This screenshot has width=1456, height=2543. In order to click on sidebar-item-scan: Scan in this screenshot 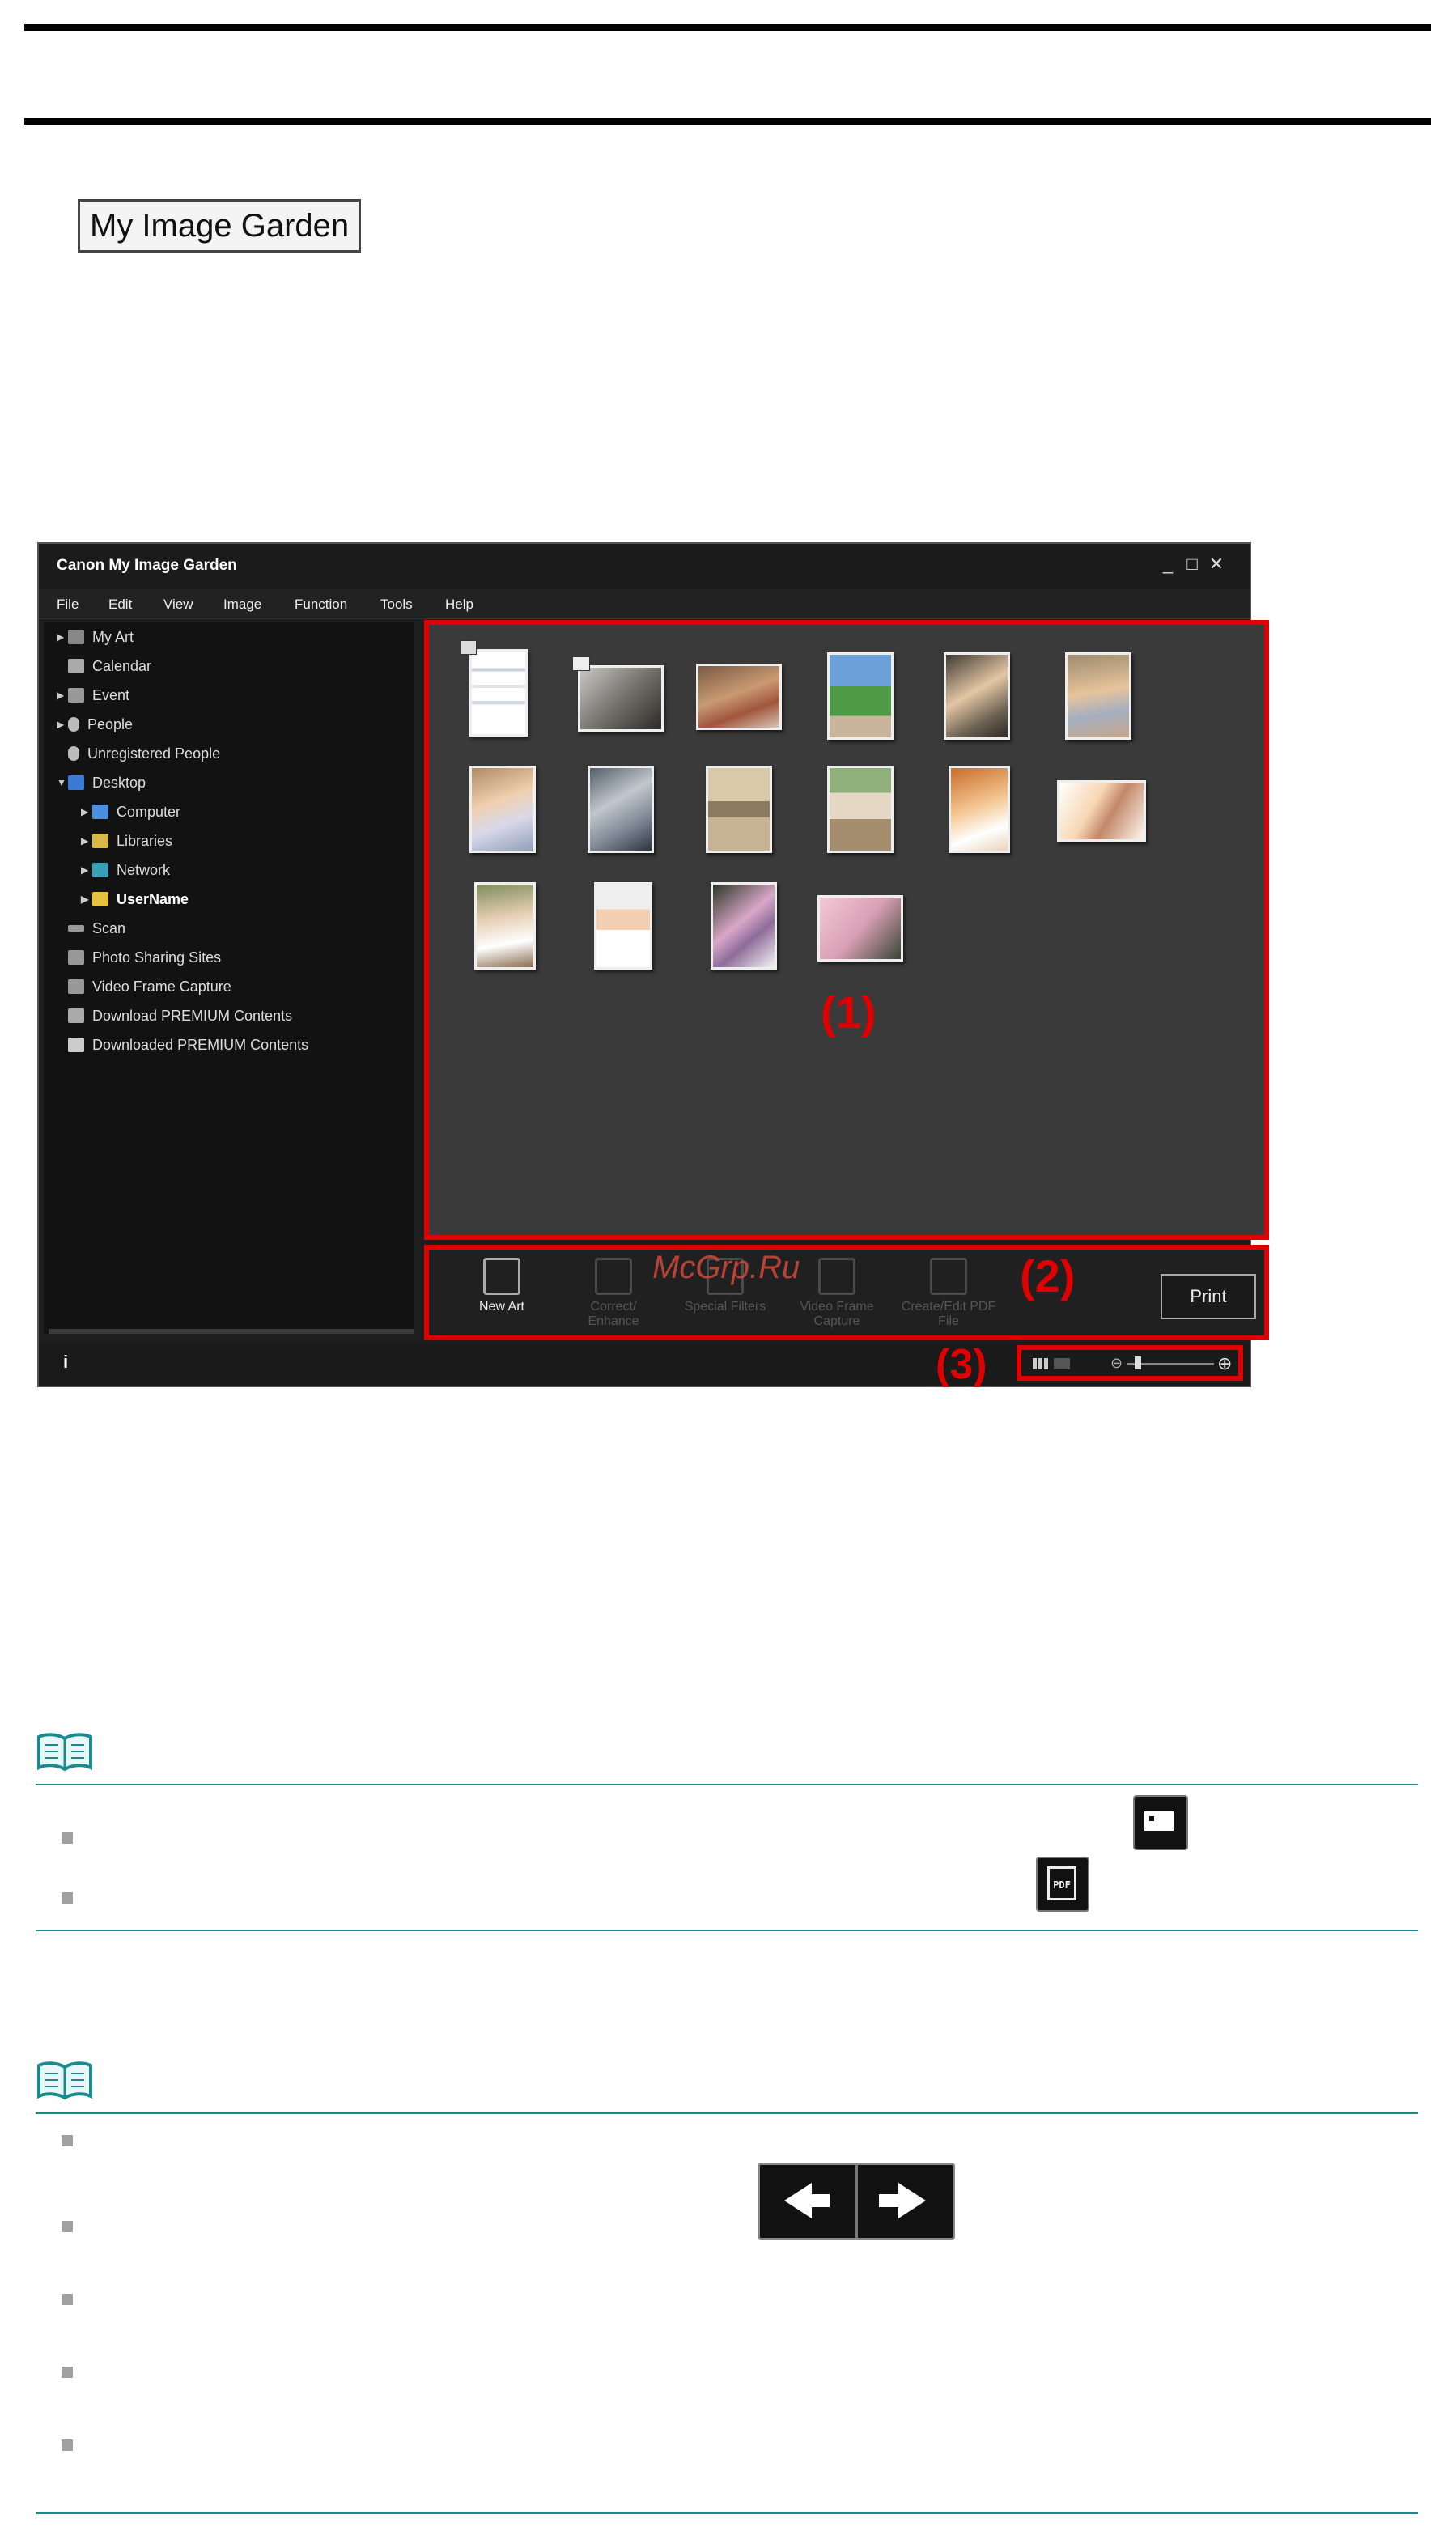, I will do `click(96, 928)`.